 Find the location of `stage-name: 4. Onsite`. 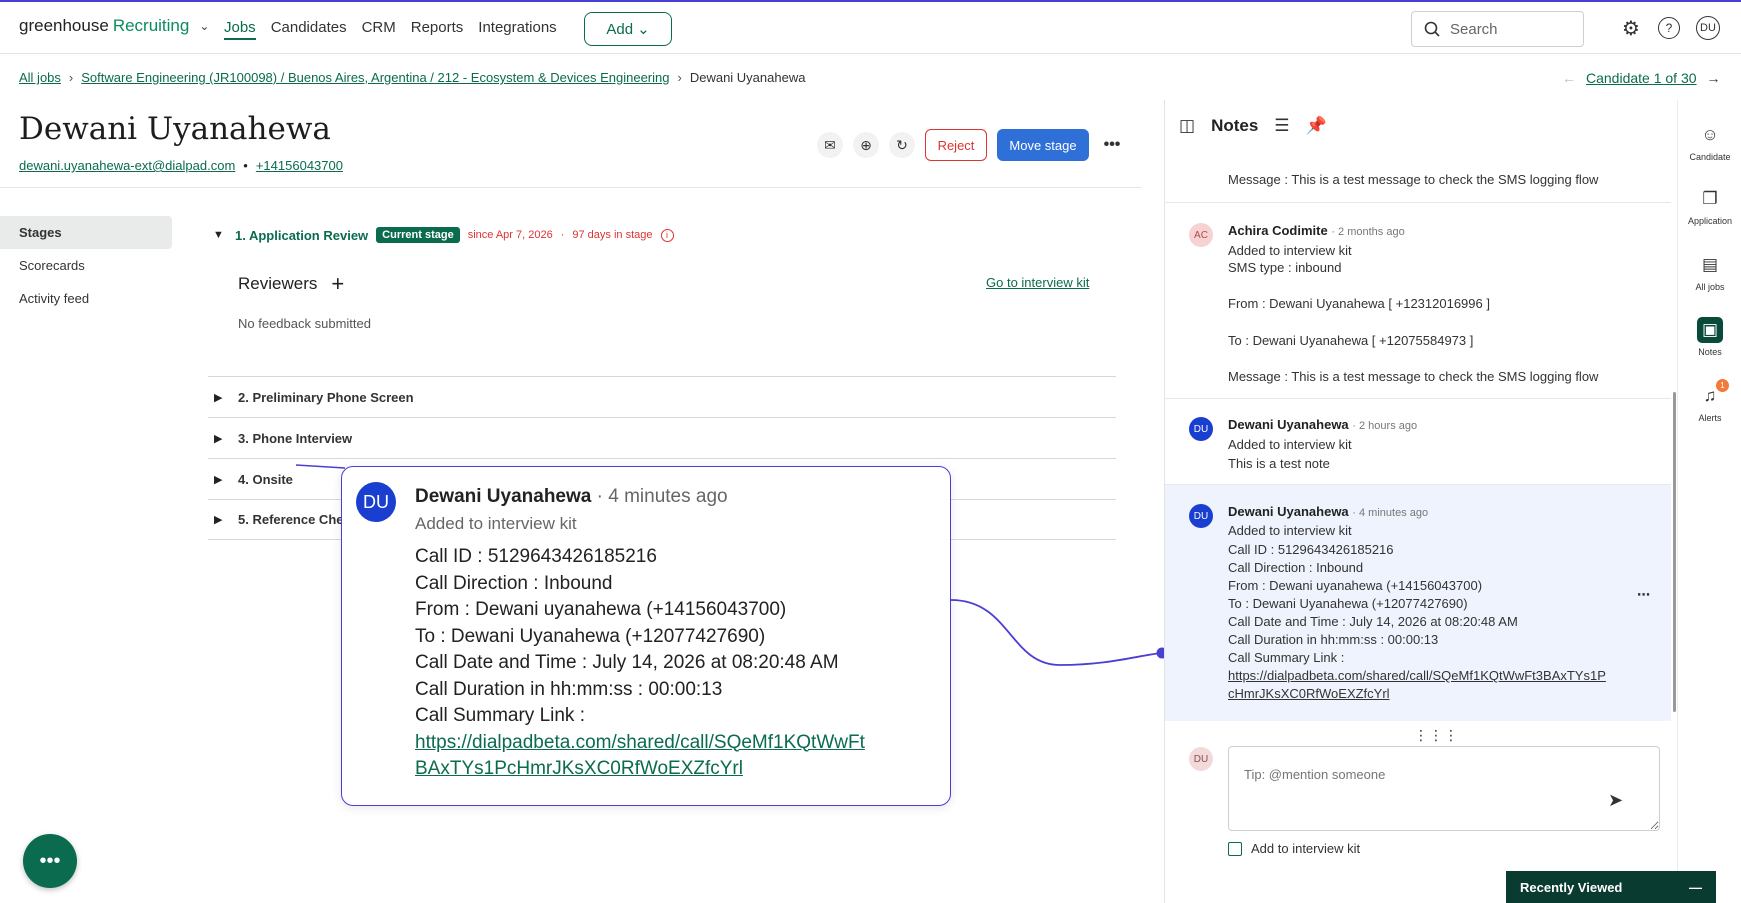

stage-name: 4. Onsite is located at coordinates (265, 479).